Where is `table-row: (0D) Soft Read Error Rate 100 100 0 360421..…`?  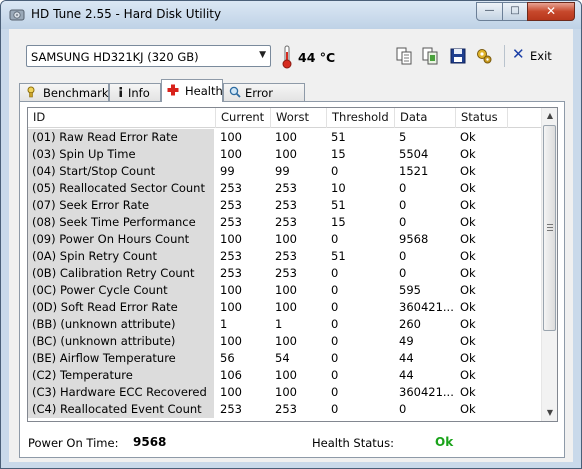 table-row: (0D) Soft Read Error Rate 100 100 0 360421..… is located at coordinates (285, 307).